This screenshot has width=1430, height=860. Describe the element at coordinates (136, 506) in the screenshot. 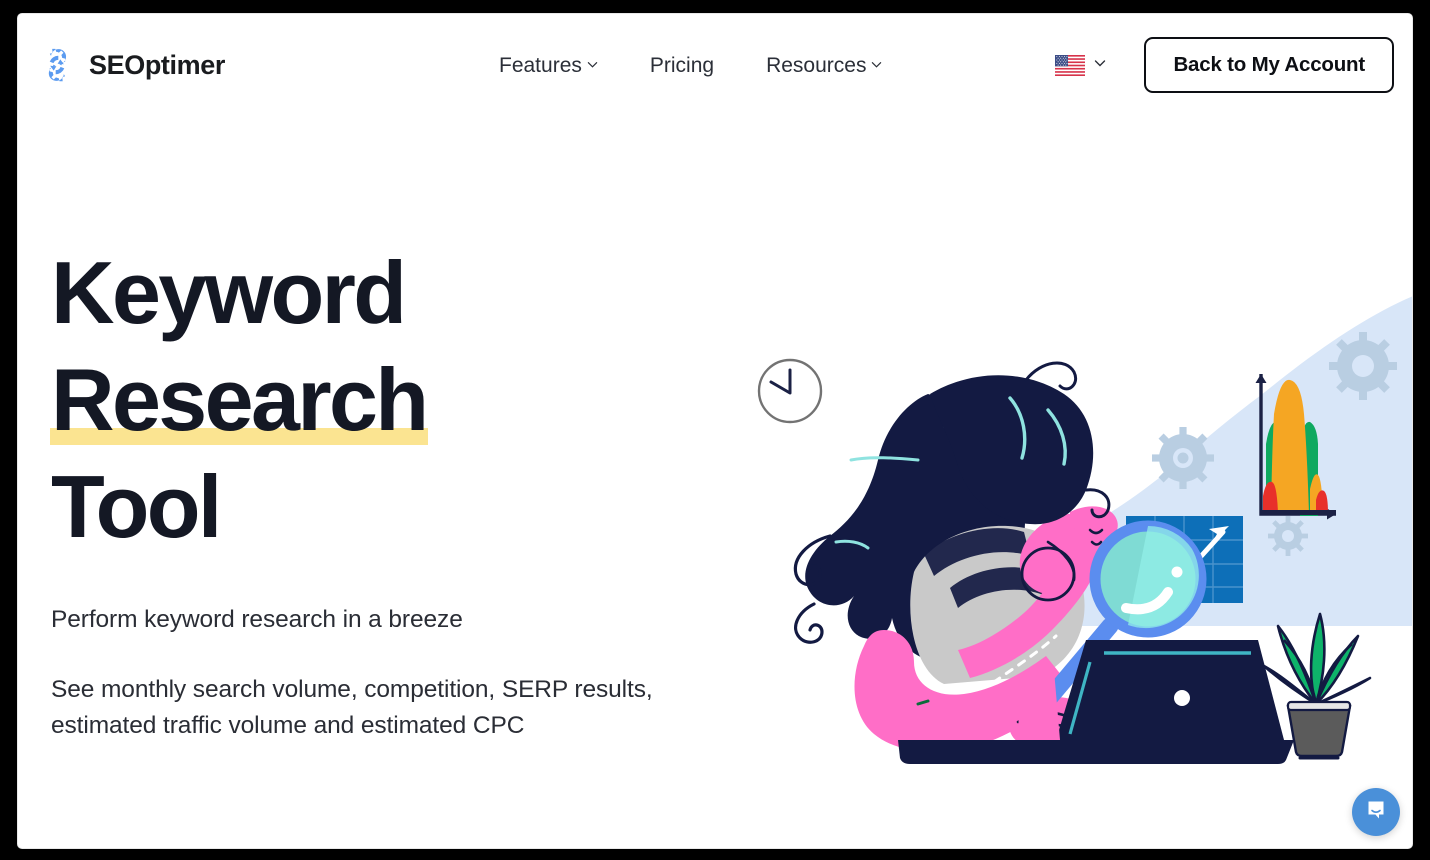

I see `title-line-3: Tool` at that location.